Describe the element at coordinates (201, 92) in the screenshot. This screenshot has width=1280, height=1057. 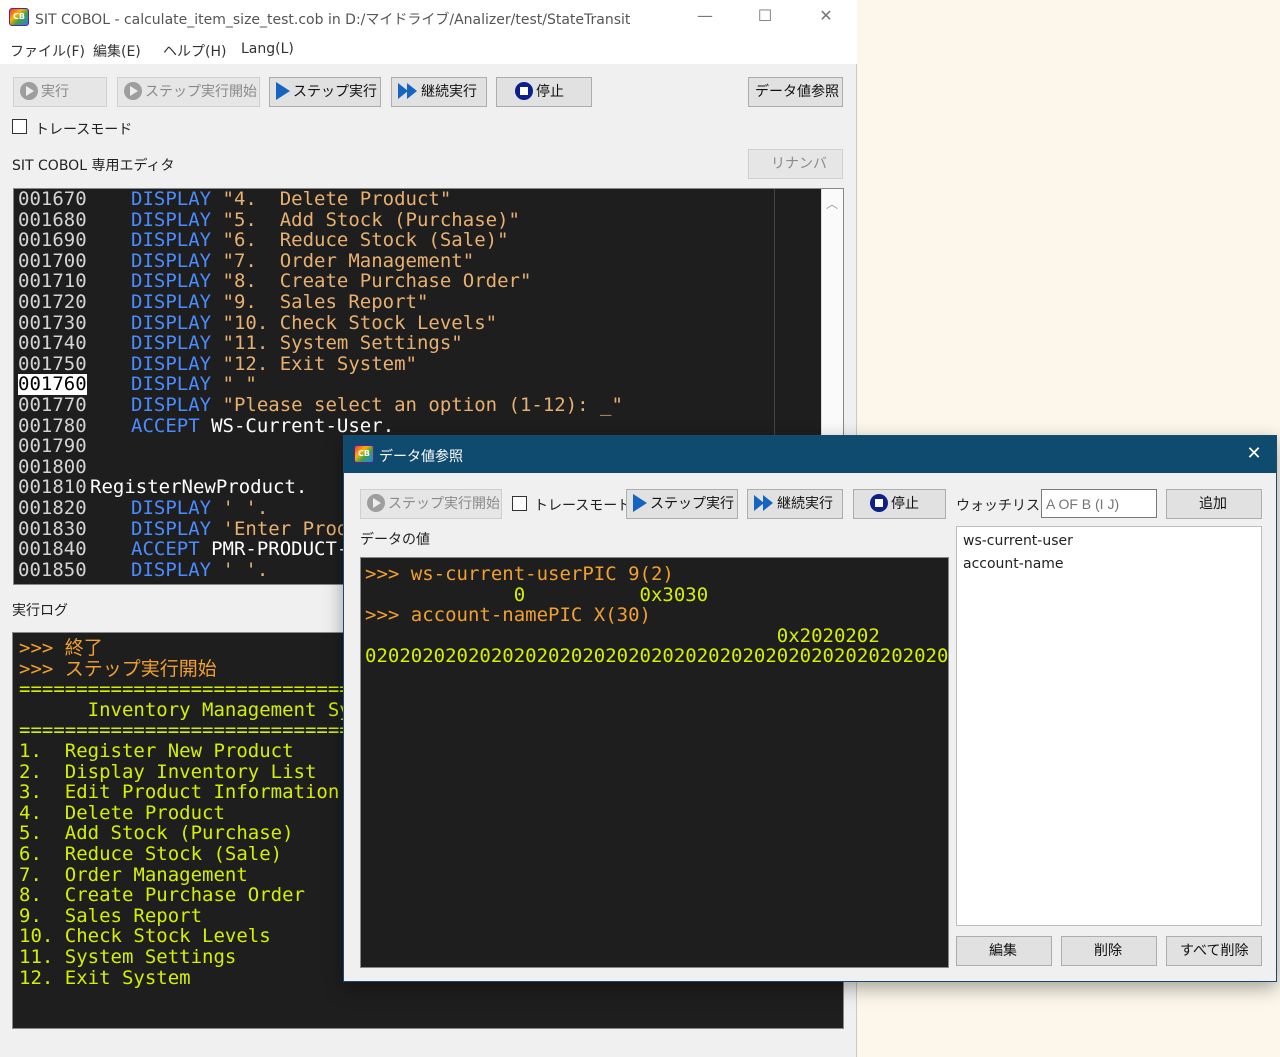
I see `step-start-label: ステップ実行開始` at that location.